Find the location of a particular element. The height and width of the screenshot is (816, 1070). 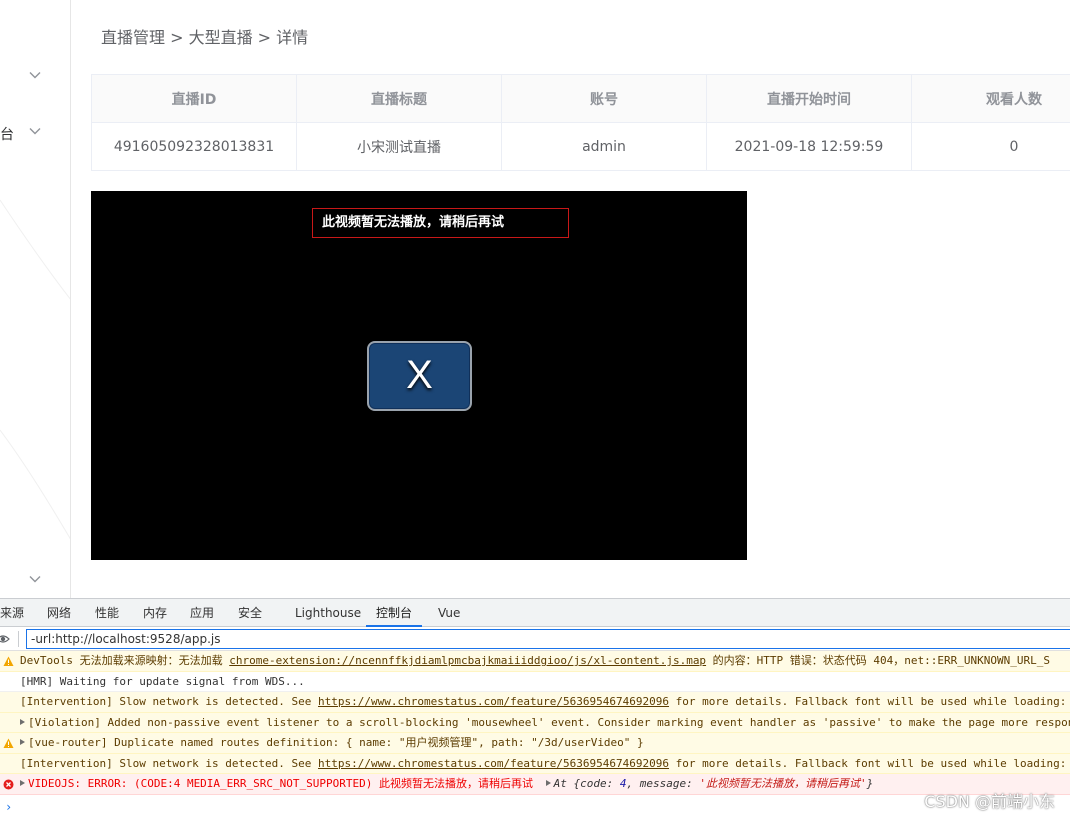

column-header: 观看人数 is located at coordinates (990, 98).